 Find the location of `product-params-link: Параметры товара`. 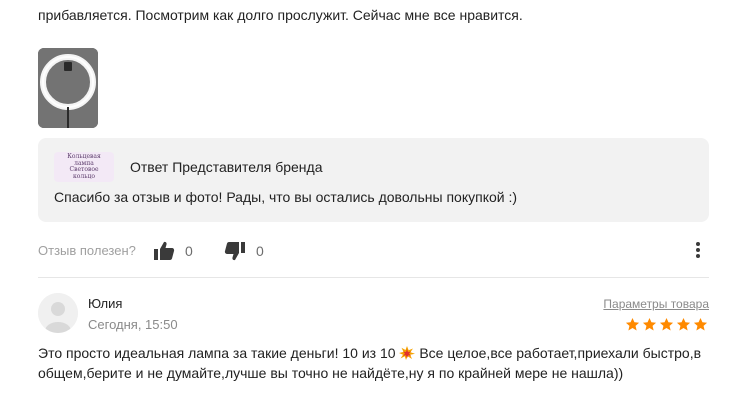

product-params-link: Параметры товара is located at coordinates (656, 304).